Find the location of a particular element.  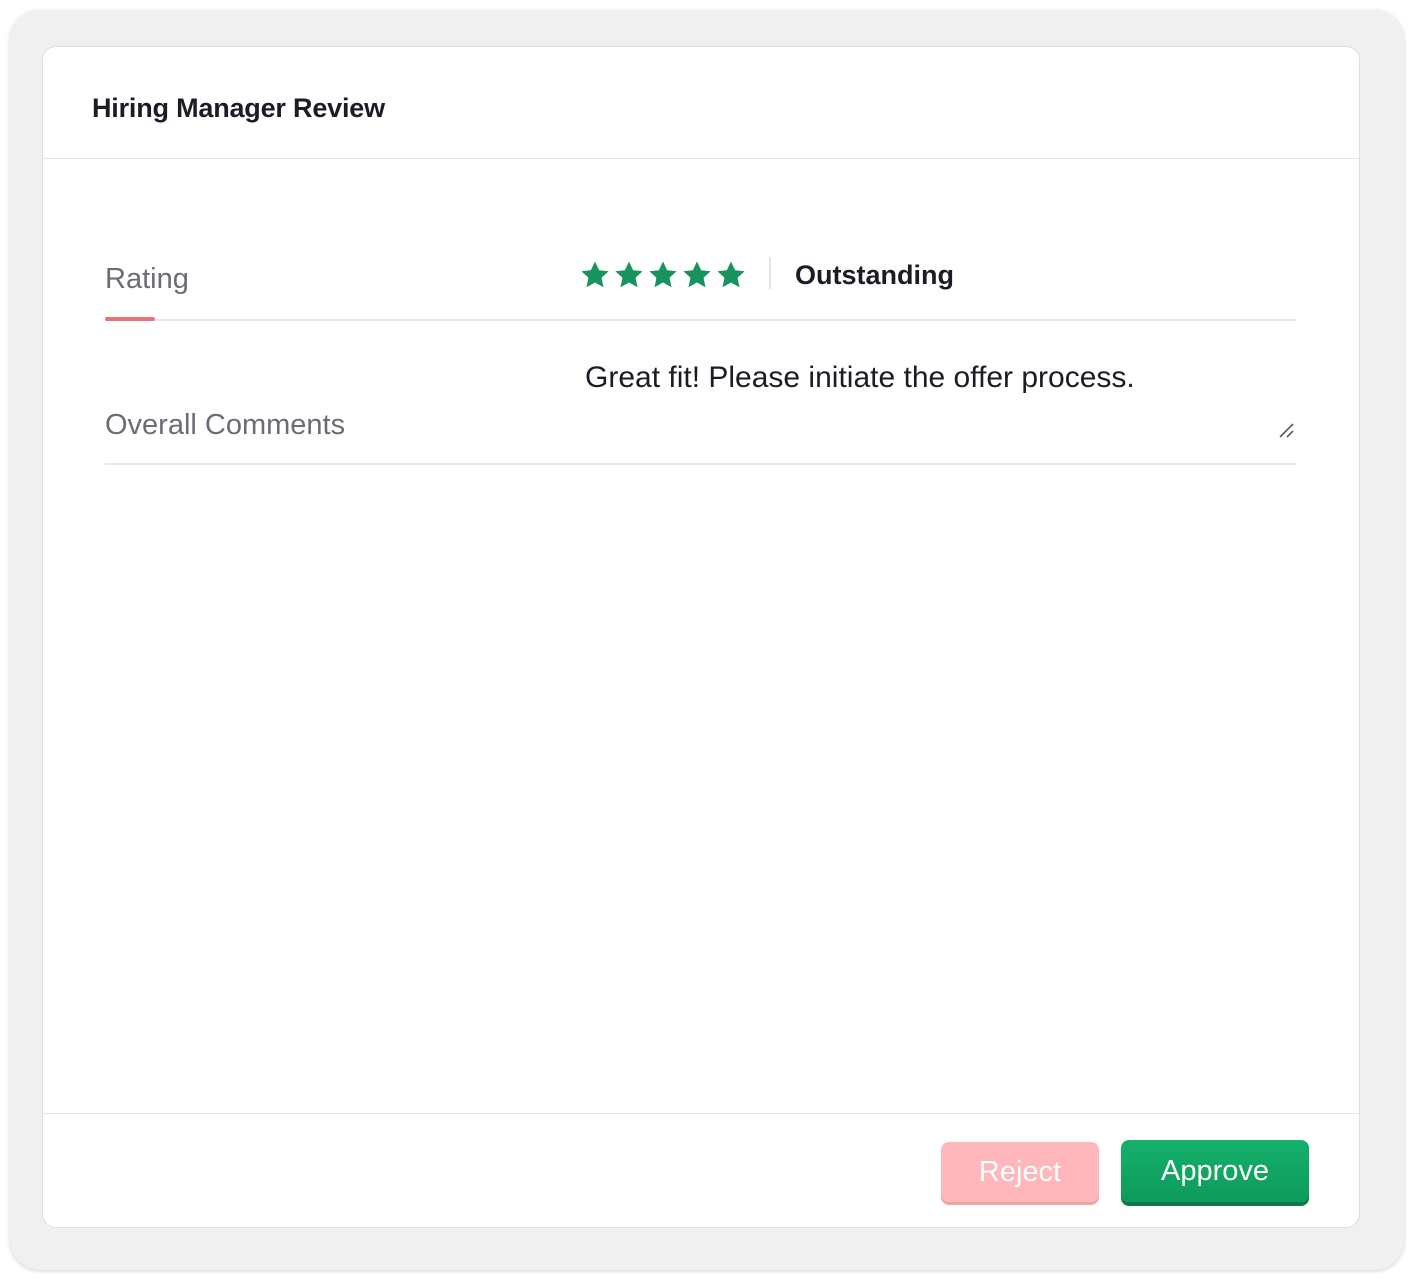

rating-value-text: Outstanding is located at coordinates (874, 275).